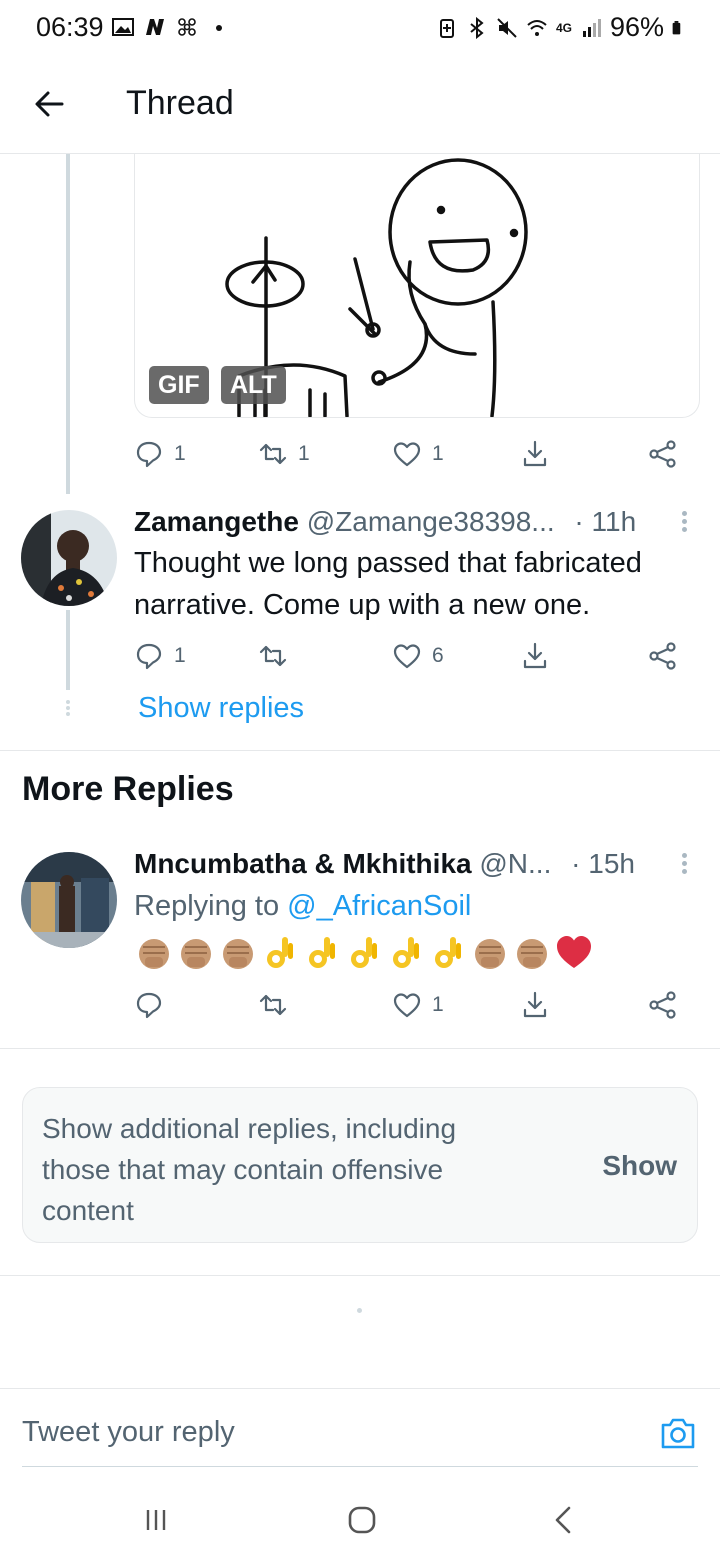 Image resolution: width=720 pixels, height=1560 pixels. Describe the element at coordinates (156, 1520) in the screenshot. I see `recents-icon` at that location.